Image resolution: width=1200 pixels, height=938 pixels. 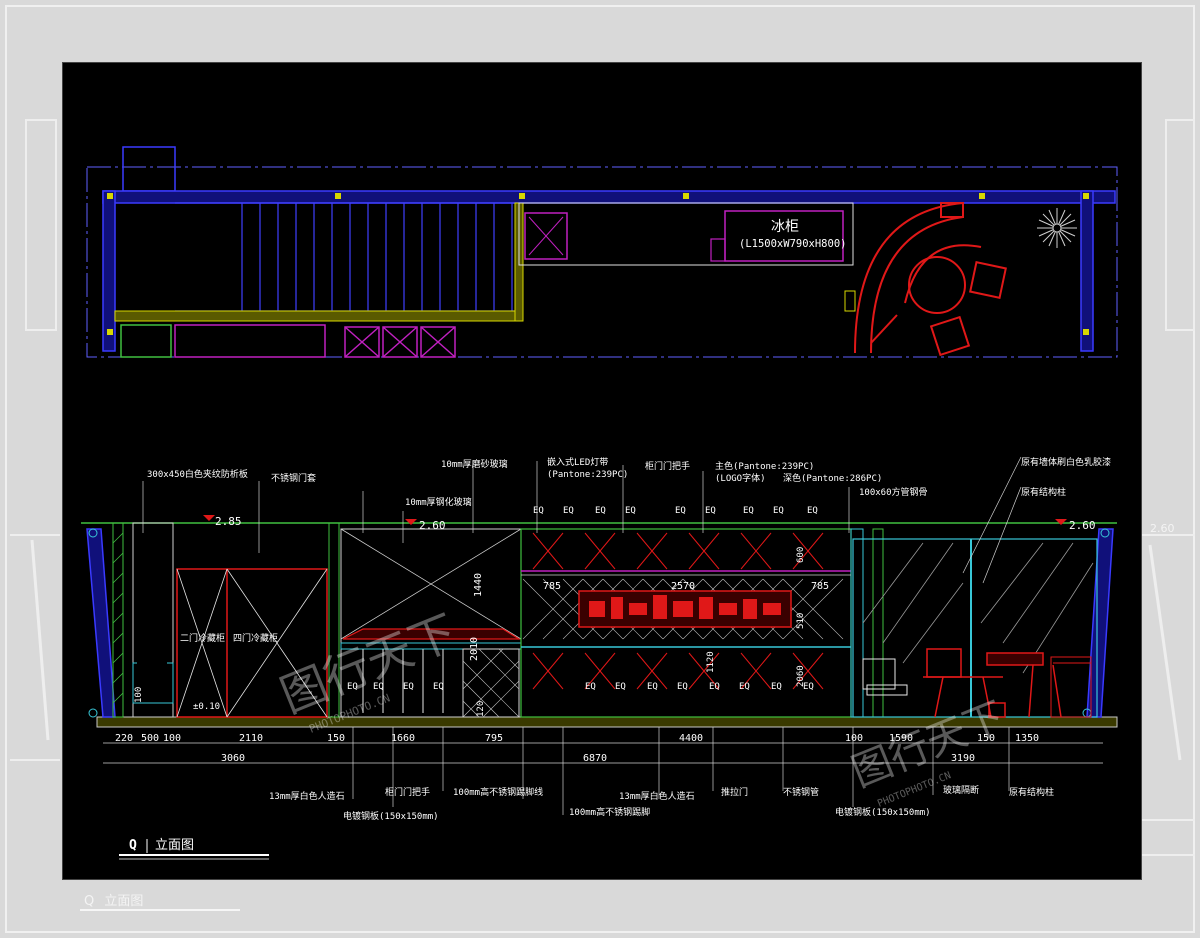 What do you see at coordinates (764, 466) in the screenshot?
I see `note-top-8: 主色(Pantone:239PC)` at bounding box center [764, 466].